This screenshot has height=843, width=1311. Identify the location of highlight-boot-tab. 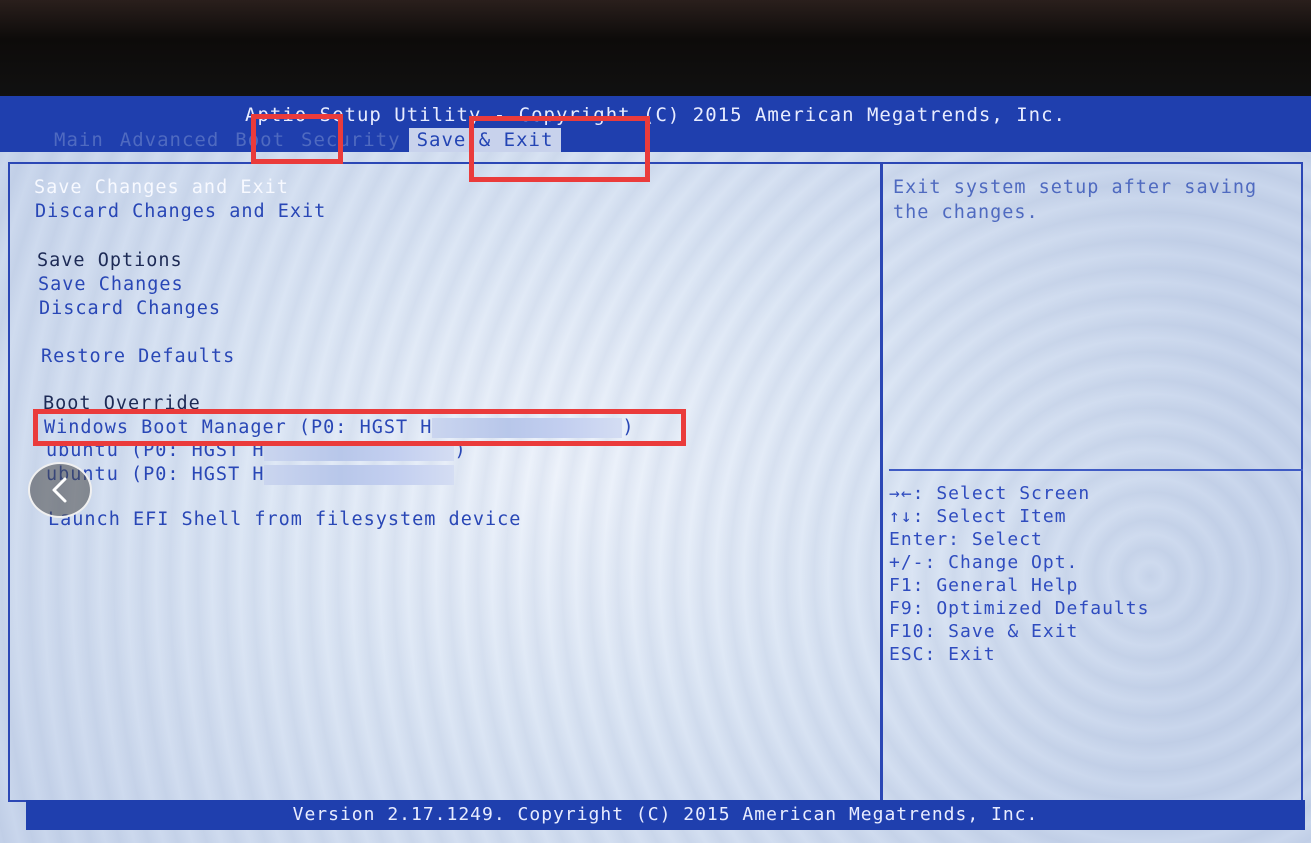
(297, 139).